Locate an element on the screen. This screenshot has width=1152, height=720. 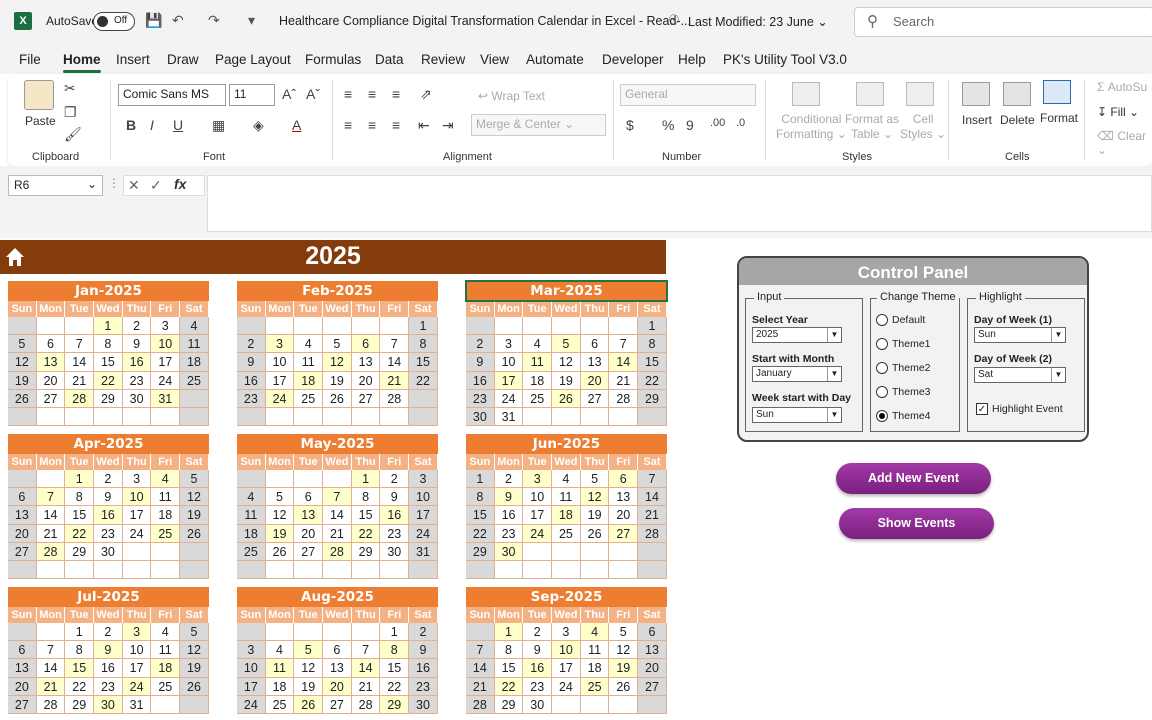
home-icon is located at coordinates (15, 257).